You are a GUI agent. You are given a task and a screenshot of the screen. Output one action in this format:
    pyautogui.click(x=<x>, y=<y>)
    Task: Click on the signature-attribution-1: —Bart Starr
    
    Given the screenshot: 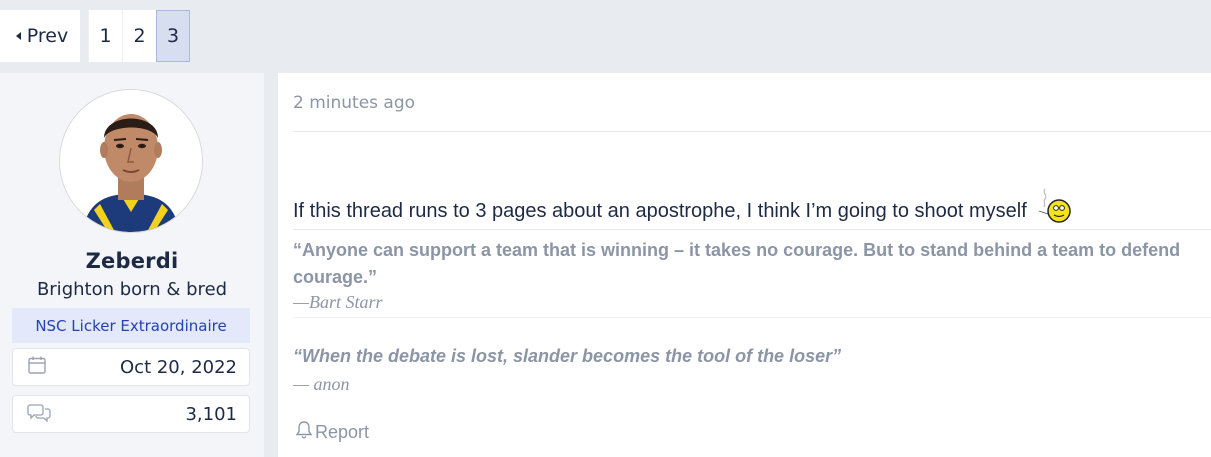 What is the action you would take?
    pyautogui.click(x=338, y=302)
    